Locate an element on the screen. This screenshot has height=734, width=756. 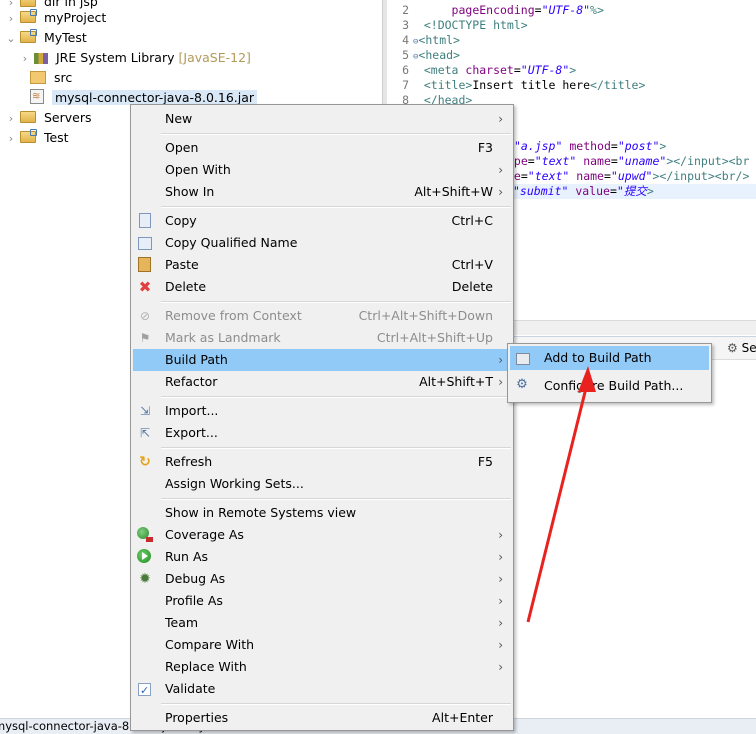
menu-item-label: Properties is located at coordinates (197, 717).